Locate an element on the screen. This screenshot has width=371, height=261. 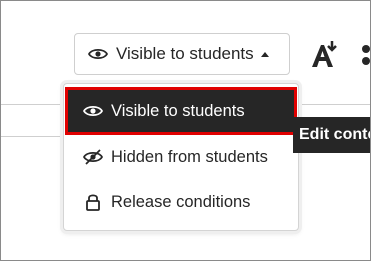
visibility-dropdown-button: Visible to students is located at coordinates (182, 54).